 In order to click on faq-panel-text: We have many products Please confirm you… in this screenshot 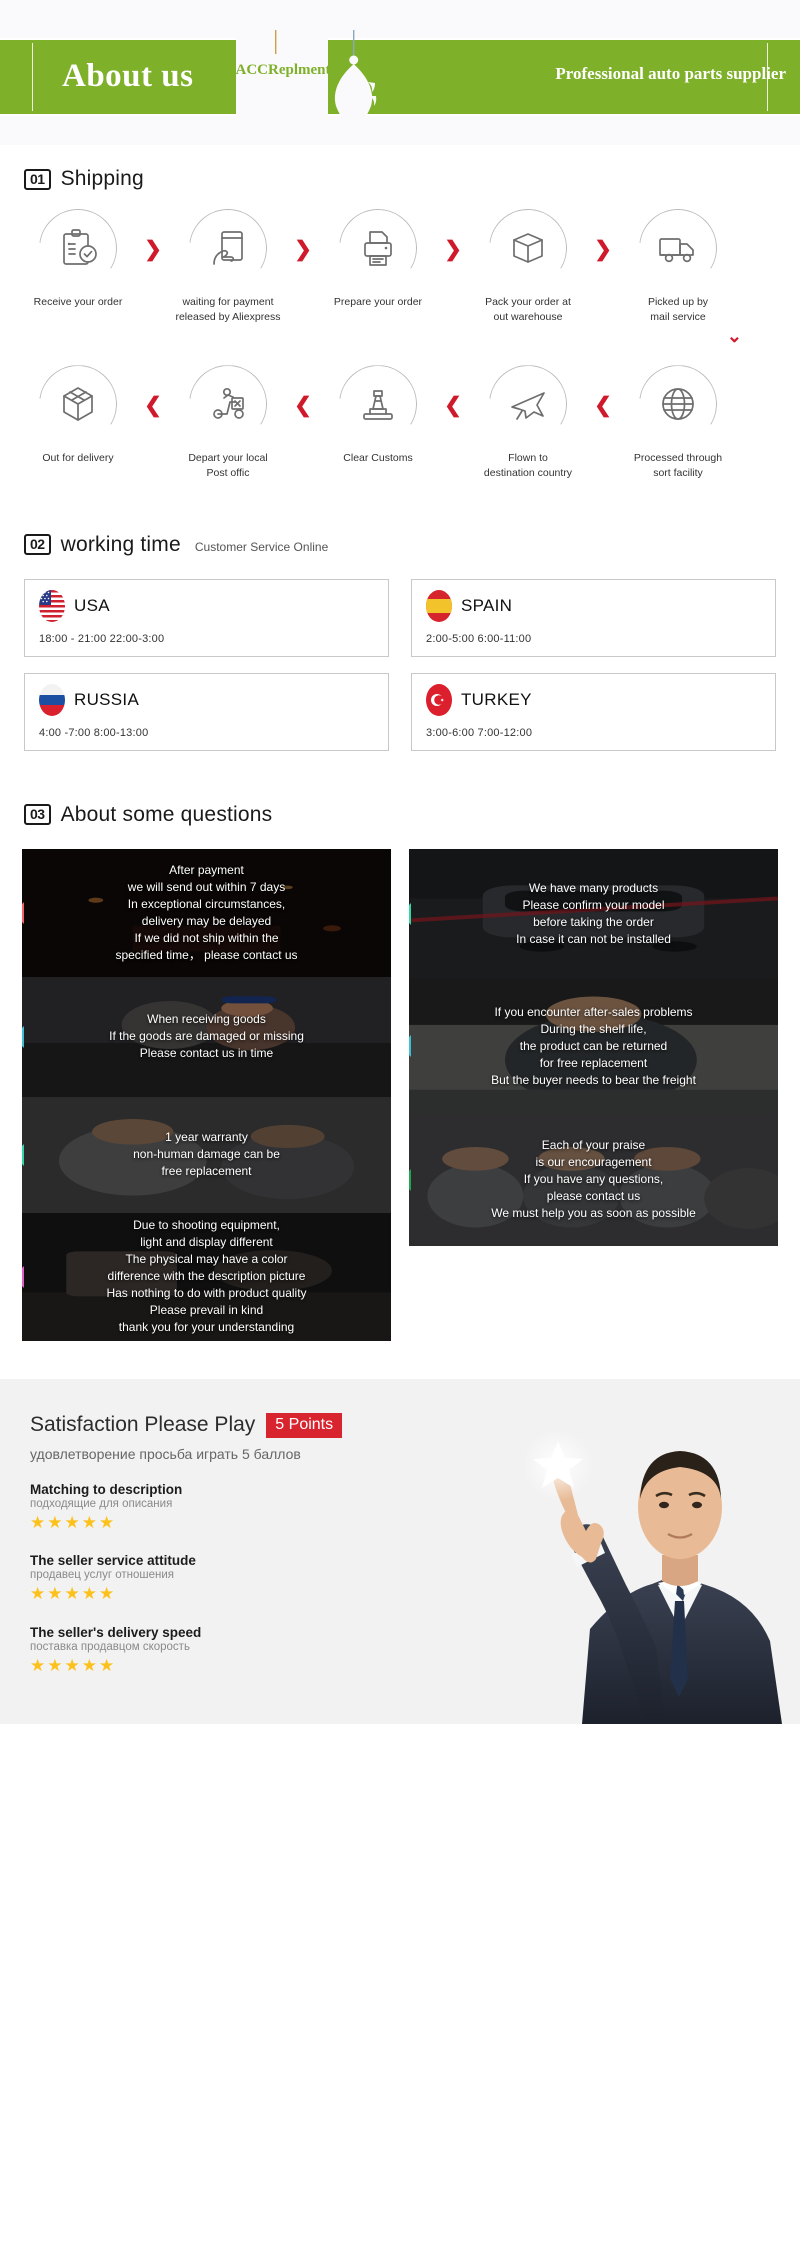, I will do `click(593, 913)`.